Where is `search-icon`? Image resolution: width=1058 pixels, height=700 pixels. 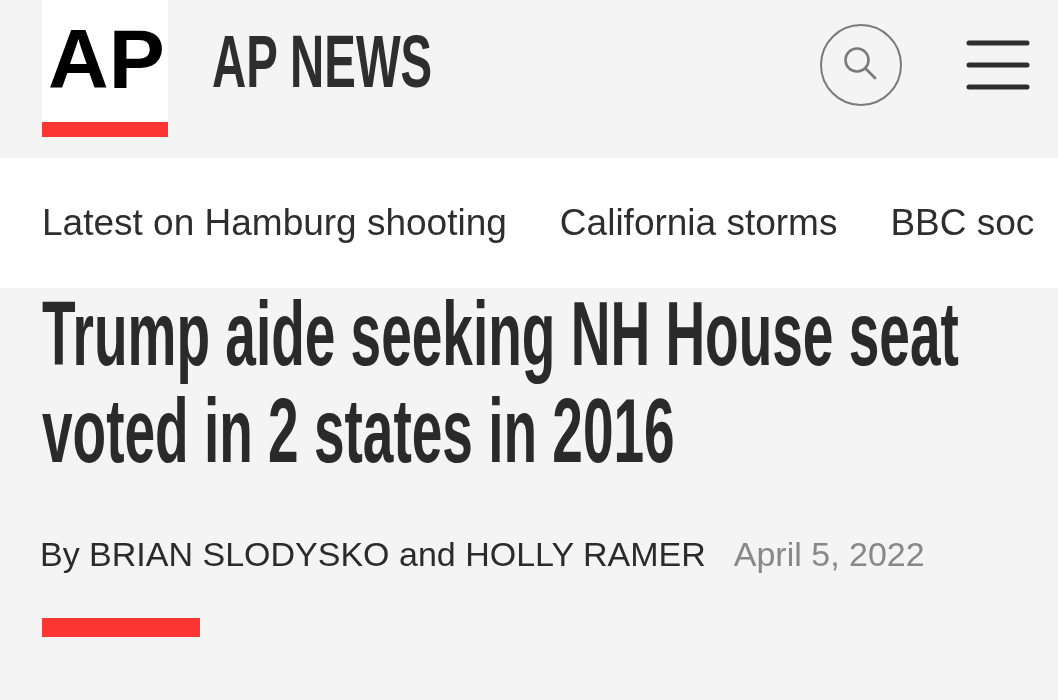
search-icon is located at coordinates (860, 63).